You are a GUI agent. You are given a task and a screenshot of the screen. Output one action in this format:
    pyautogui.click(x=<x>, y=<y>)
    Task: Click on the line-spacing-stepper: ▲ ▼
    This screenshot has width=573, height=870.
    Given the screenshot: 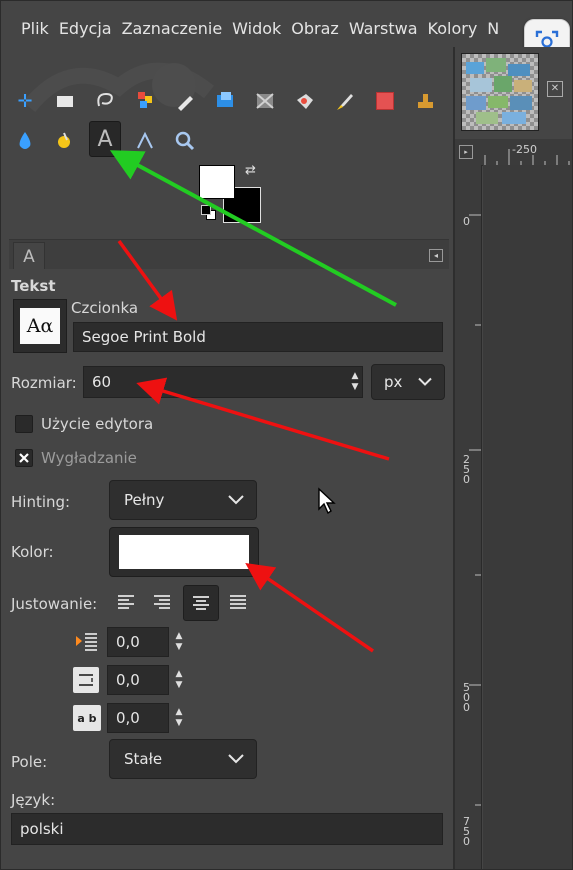 What is the action you would take?
    pyautogui.click(x=179, y=680)
    